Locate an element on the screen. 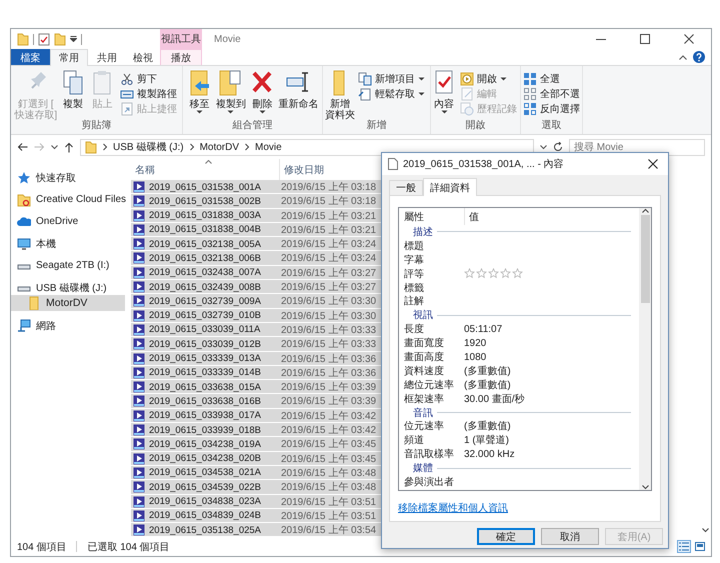  property-value: 32.000 kHz is located at coordinates (490, 454).